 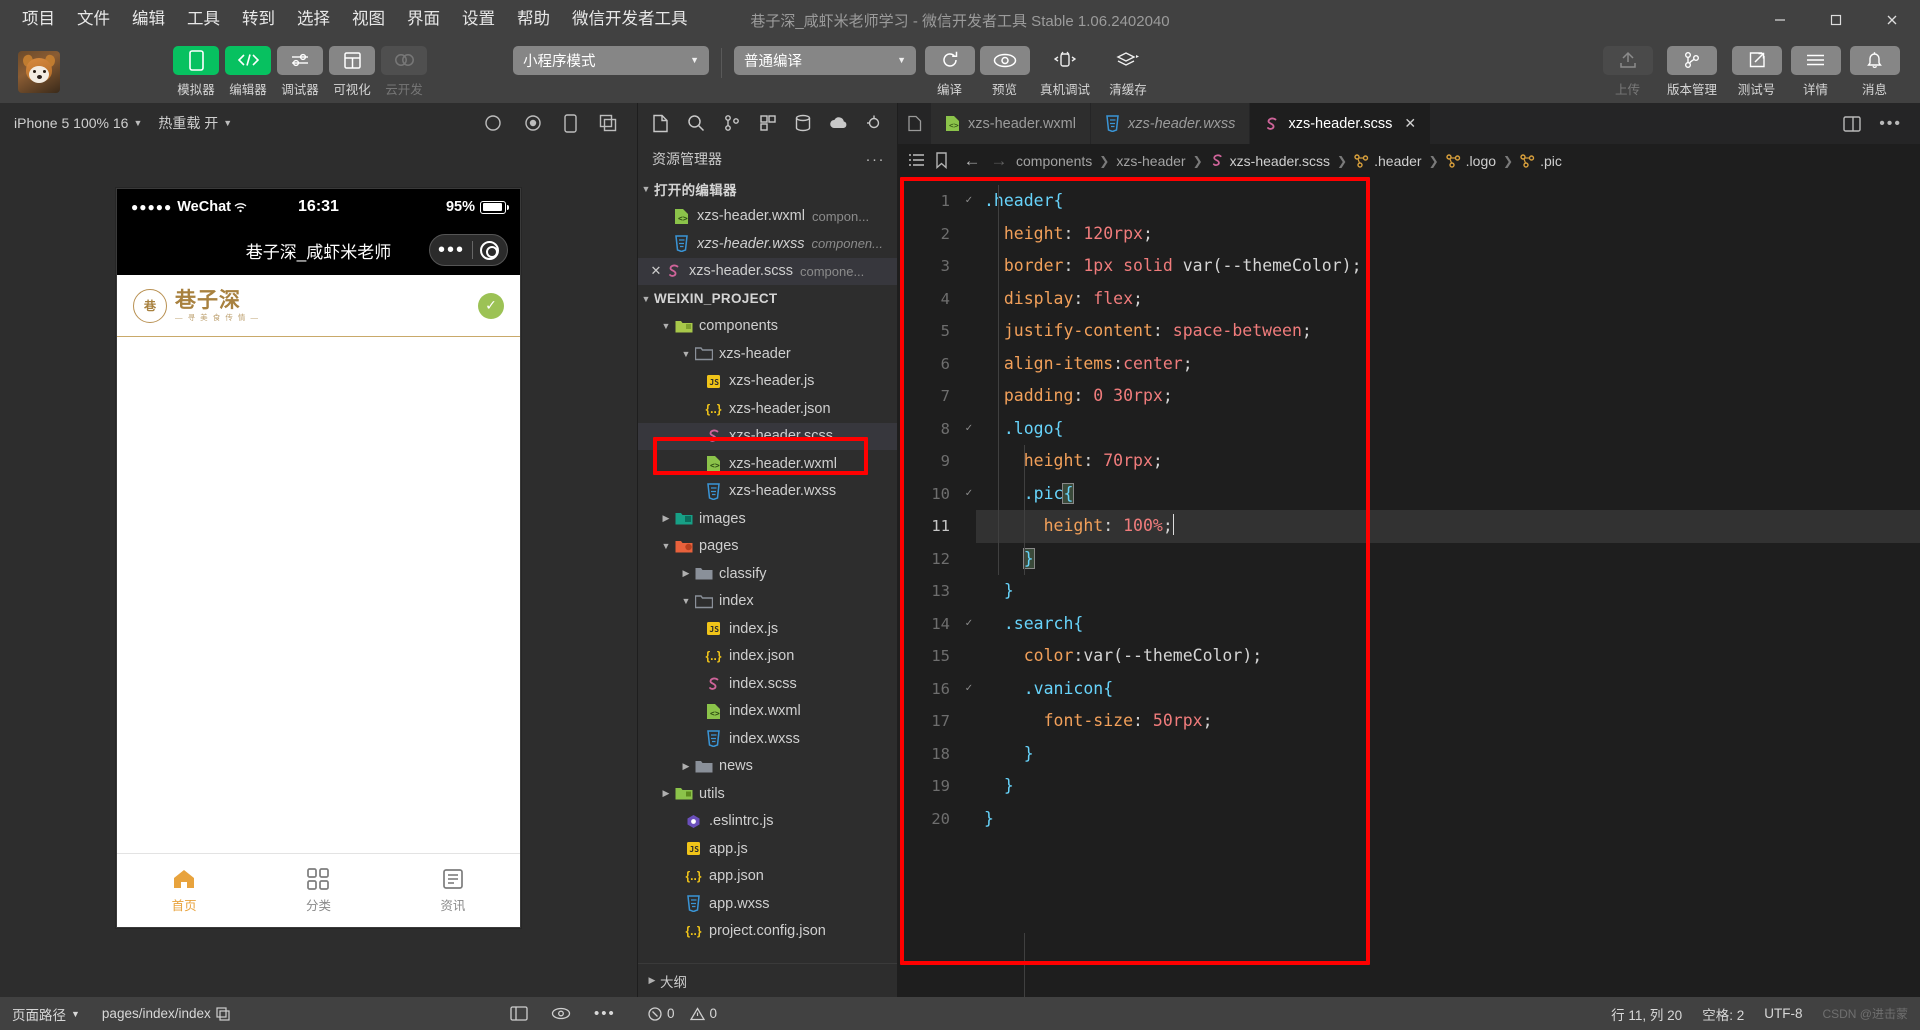 What do you see at coordinates (300, 71) in the screenshot?
I see `toggle-debugger: 调试器` at bounding box center [300, 71].